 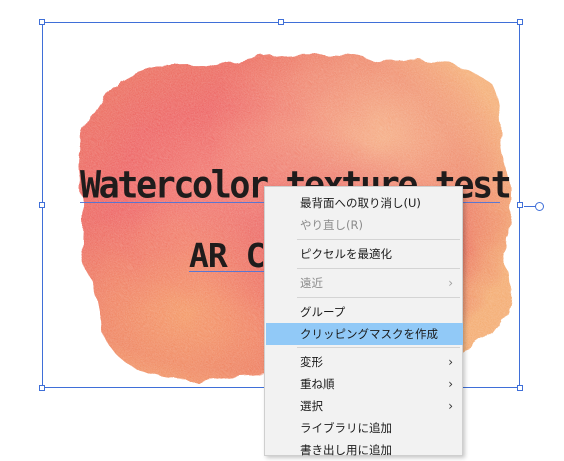 I want to click on subtitle-text-baseline, so click(x=228, y=271).